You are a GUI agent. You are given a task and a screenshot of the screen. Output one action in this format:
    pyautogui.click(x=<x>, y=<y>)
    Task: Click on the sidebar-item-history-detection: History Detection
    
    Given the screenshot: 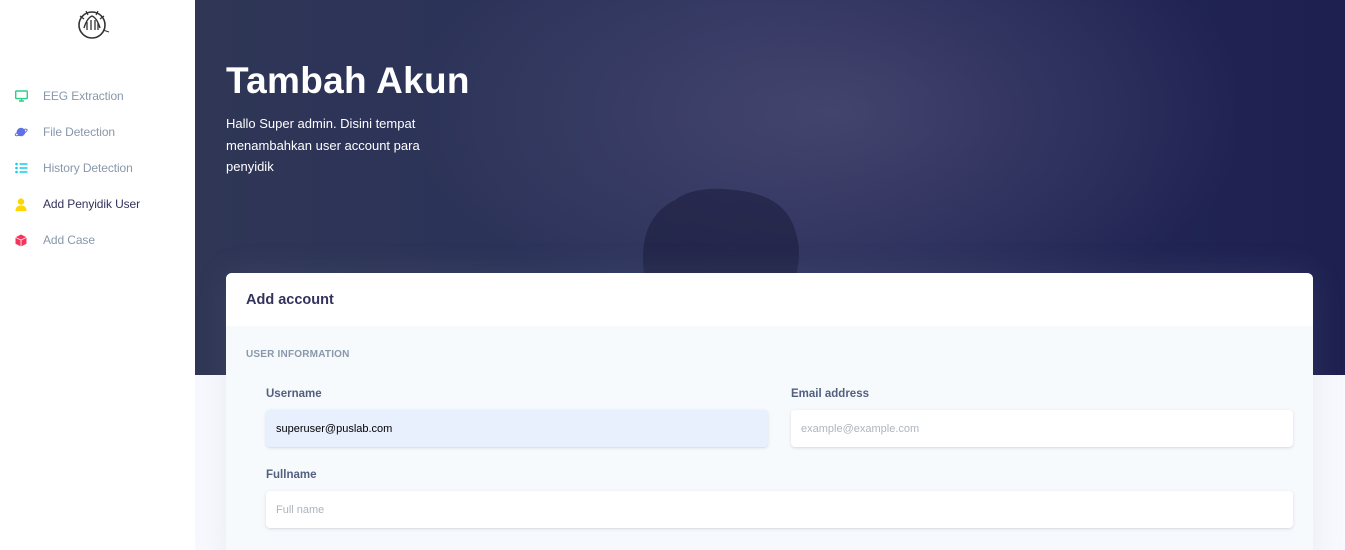 What is the action you would take?
    pyautogui.click(x=97, y=168)
    